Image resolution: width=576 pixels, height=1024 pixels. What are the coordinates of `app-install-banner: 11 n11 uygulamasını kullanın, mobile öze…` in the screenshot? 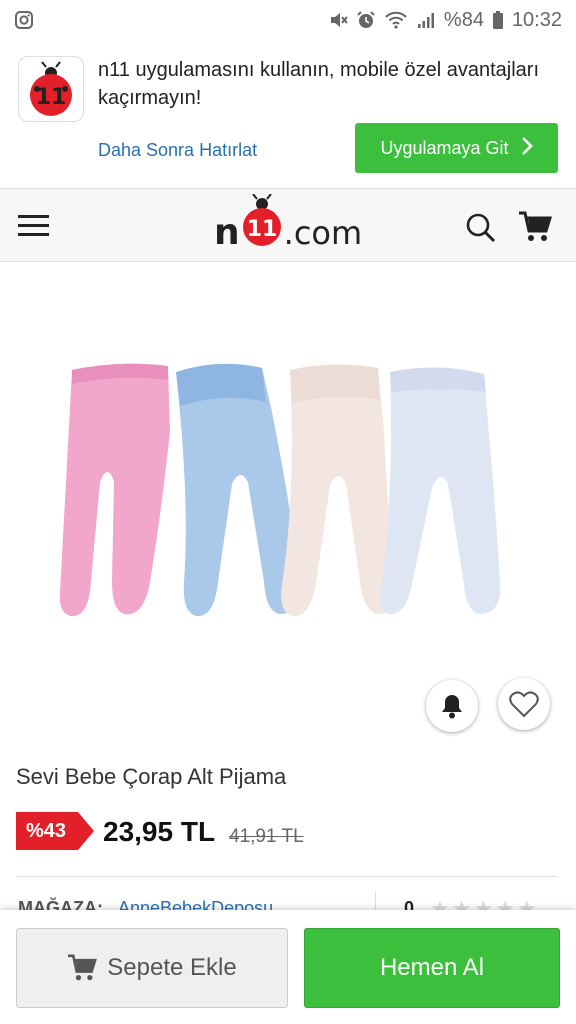 It's located at (288, 114).